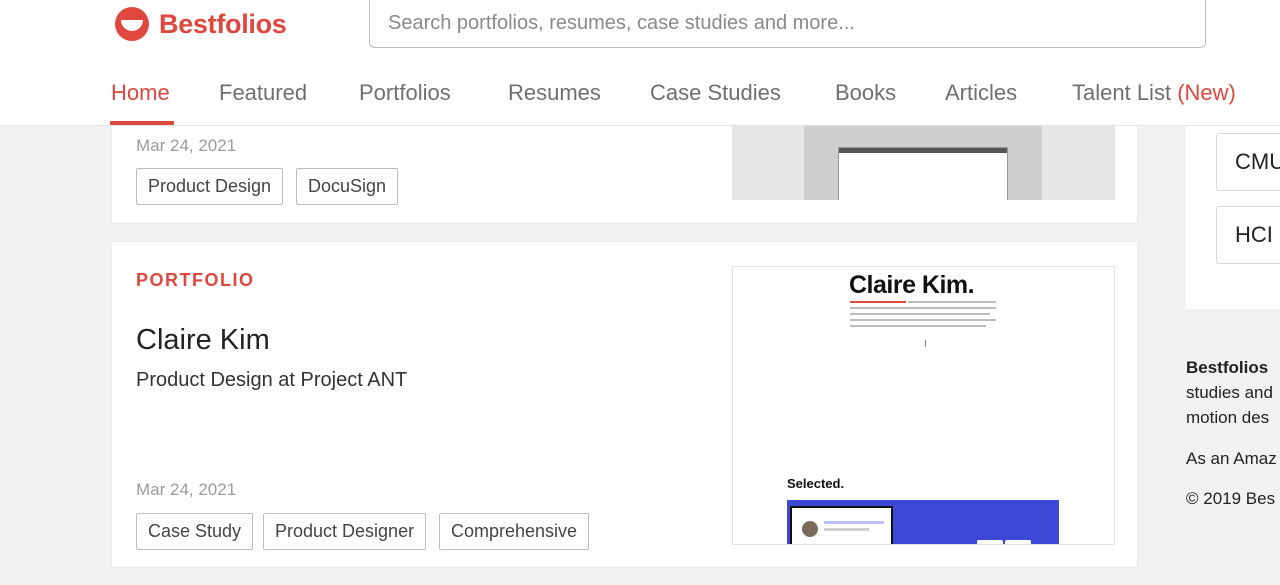  I want to click on nav-talent-list: Talent List (New), so click(1154, 93).